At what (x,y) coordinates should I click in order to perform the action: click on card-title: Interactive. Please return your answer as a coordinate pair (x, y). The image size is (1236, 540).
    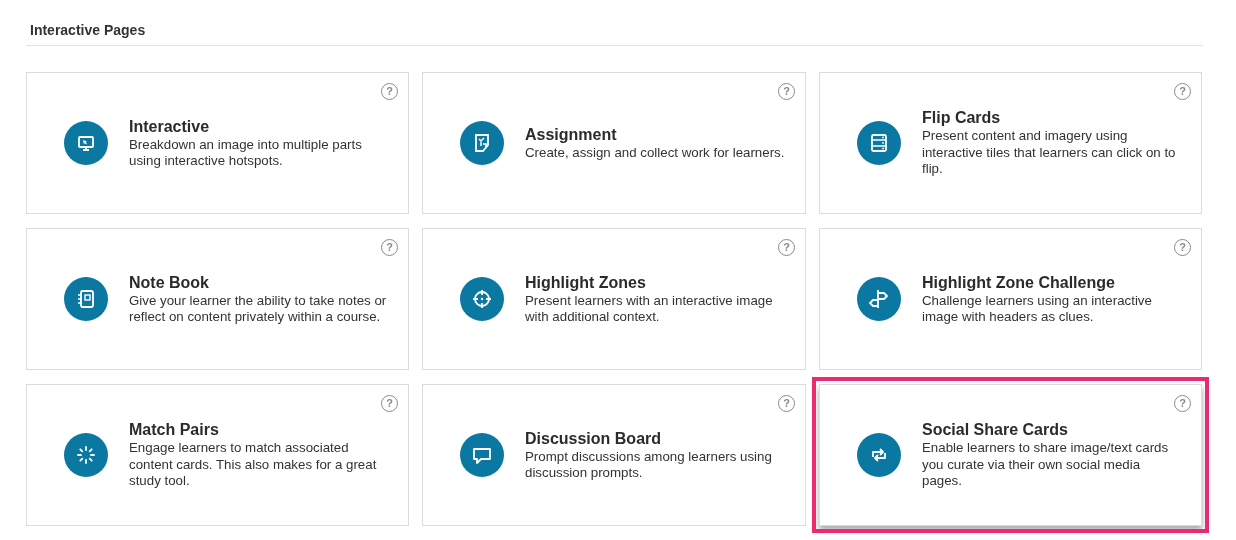
    Looking at the image, I should click on (170, 126).